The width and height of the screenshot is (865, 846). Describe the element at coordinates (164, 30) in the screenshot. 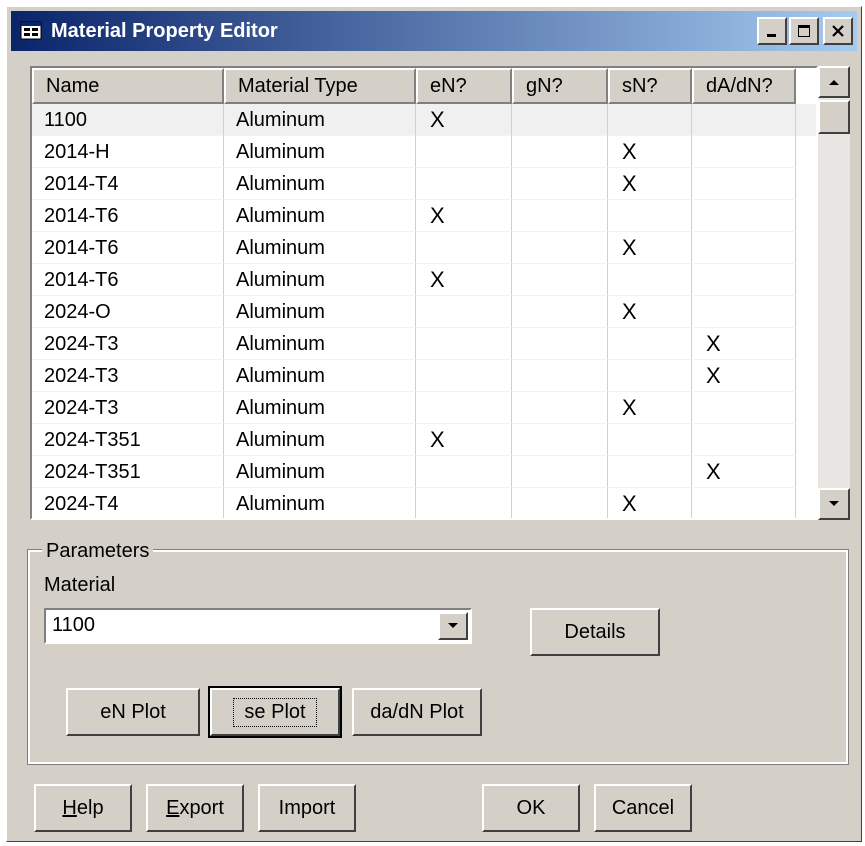

I see `window-title: Material Property Editor` at that location.